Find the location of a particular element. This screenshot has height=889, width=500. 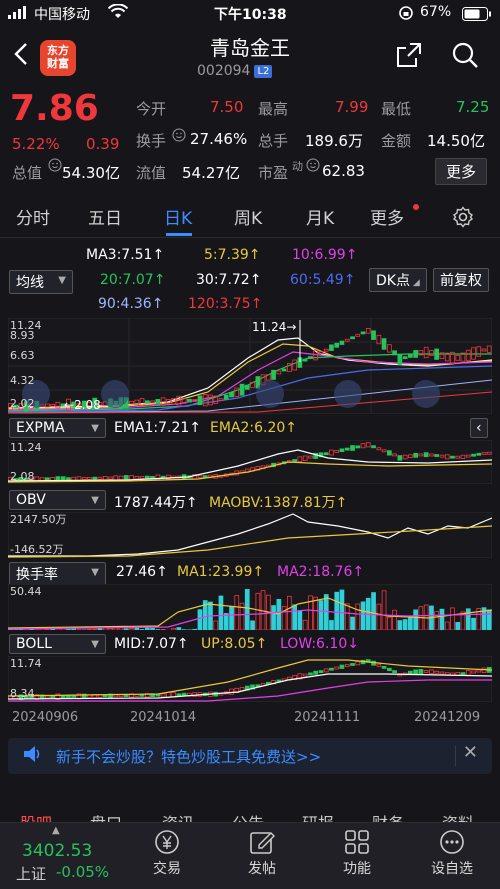

adjust-button: 前复权 is located at coordinates (461, 280).